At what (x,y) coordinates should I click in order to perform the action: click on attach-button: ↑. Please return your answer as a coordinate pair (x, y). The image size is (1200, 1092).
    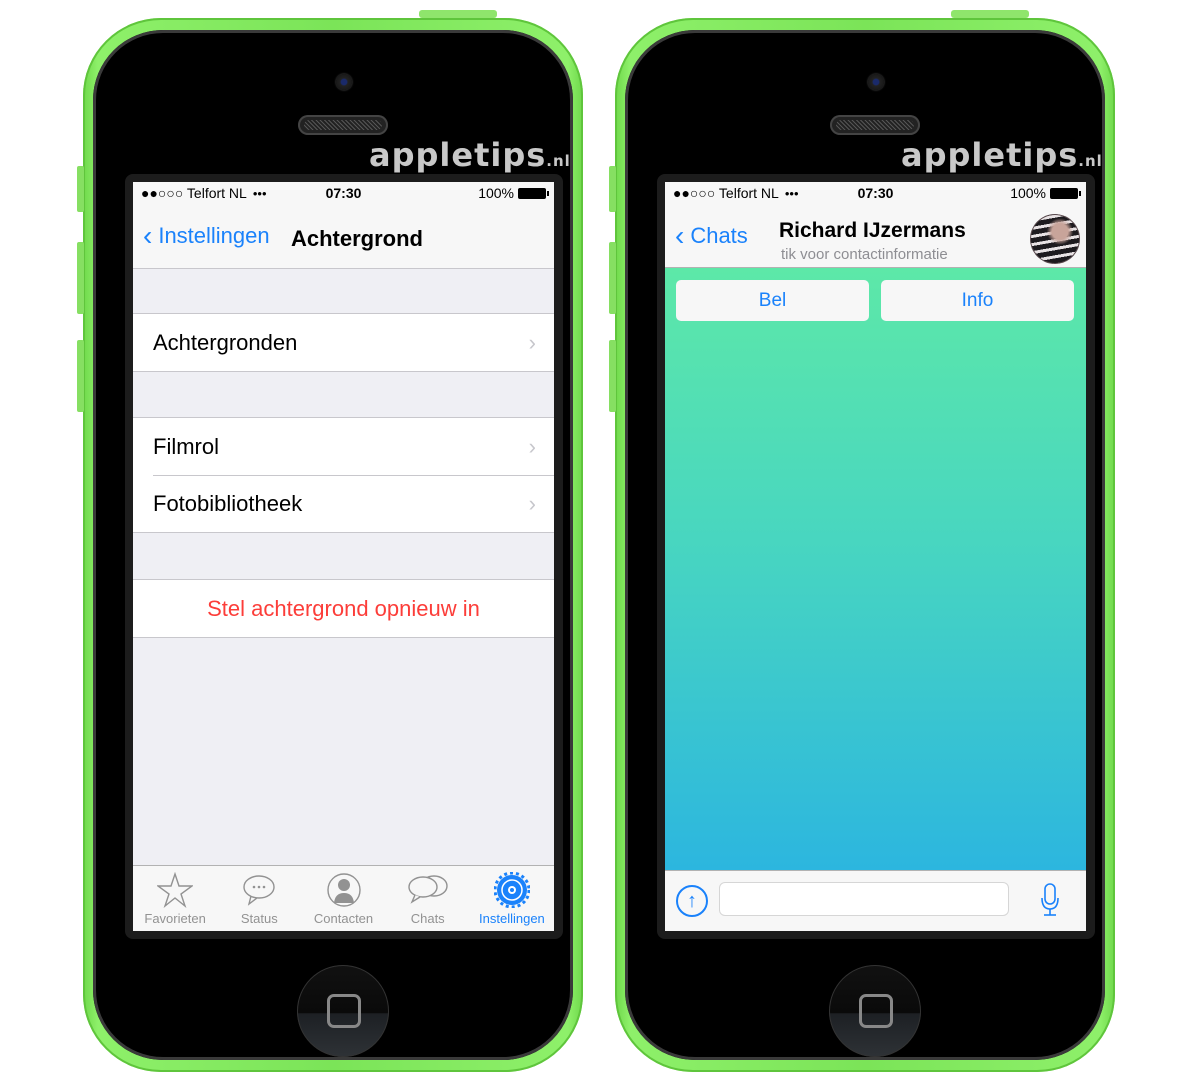
    Looking at the image, I should click on (692, 901).